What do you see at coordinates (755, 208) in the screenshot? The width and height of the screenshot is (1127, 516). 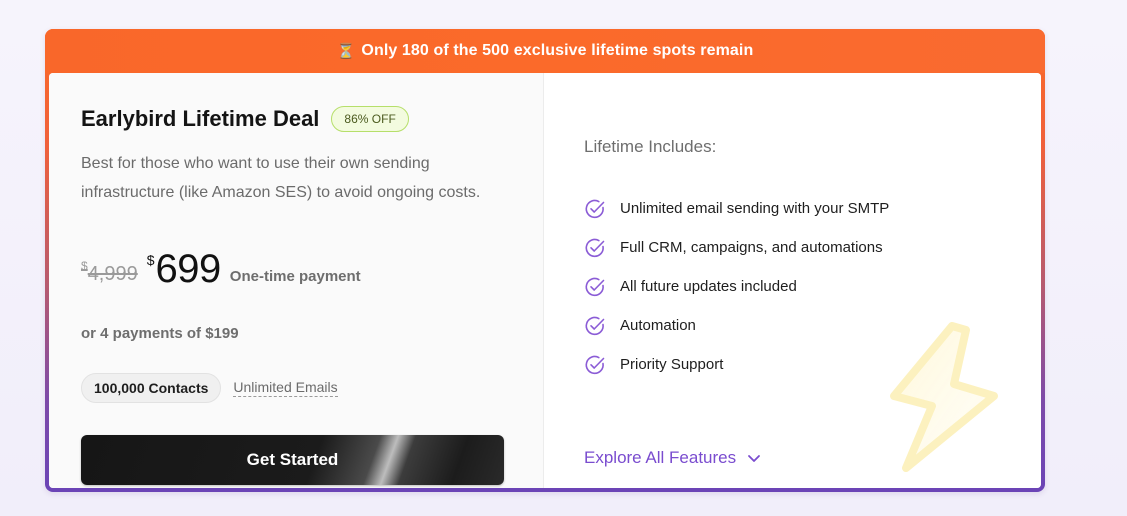 I see `feature-text: Unlimited email sending with your SMTP` at bounding box center [755, 208].